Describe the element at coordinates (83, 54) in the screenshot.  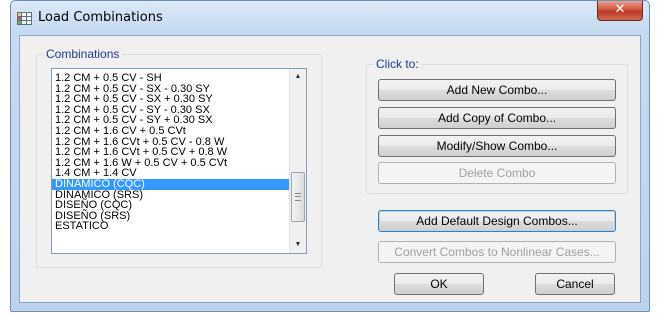
I see `combinations-label: Combinations` at that location.